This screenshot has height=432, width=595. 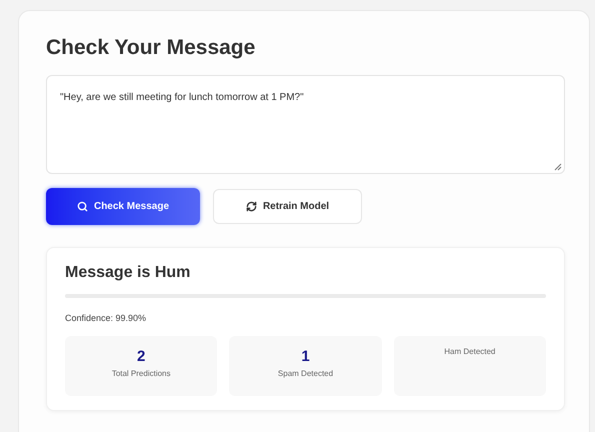 What do you see at coordinates (305, 357) in the screenshot?
I see `stat-value: 1` at bounding box center [305, 357].